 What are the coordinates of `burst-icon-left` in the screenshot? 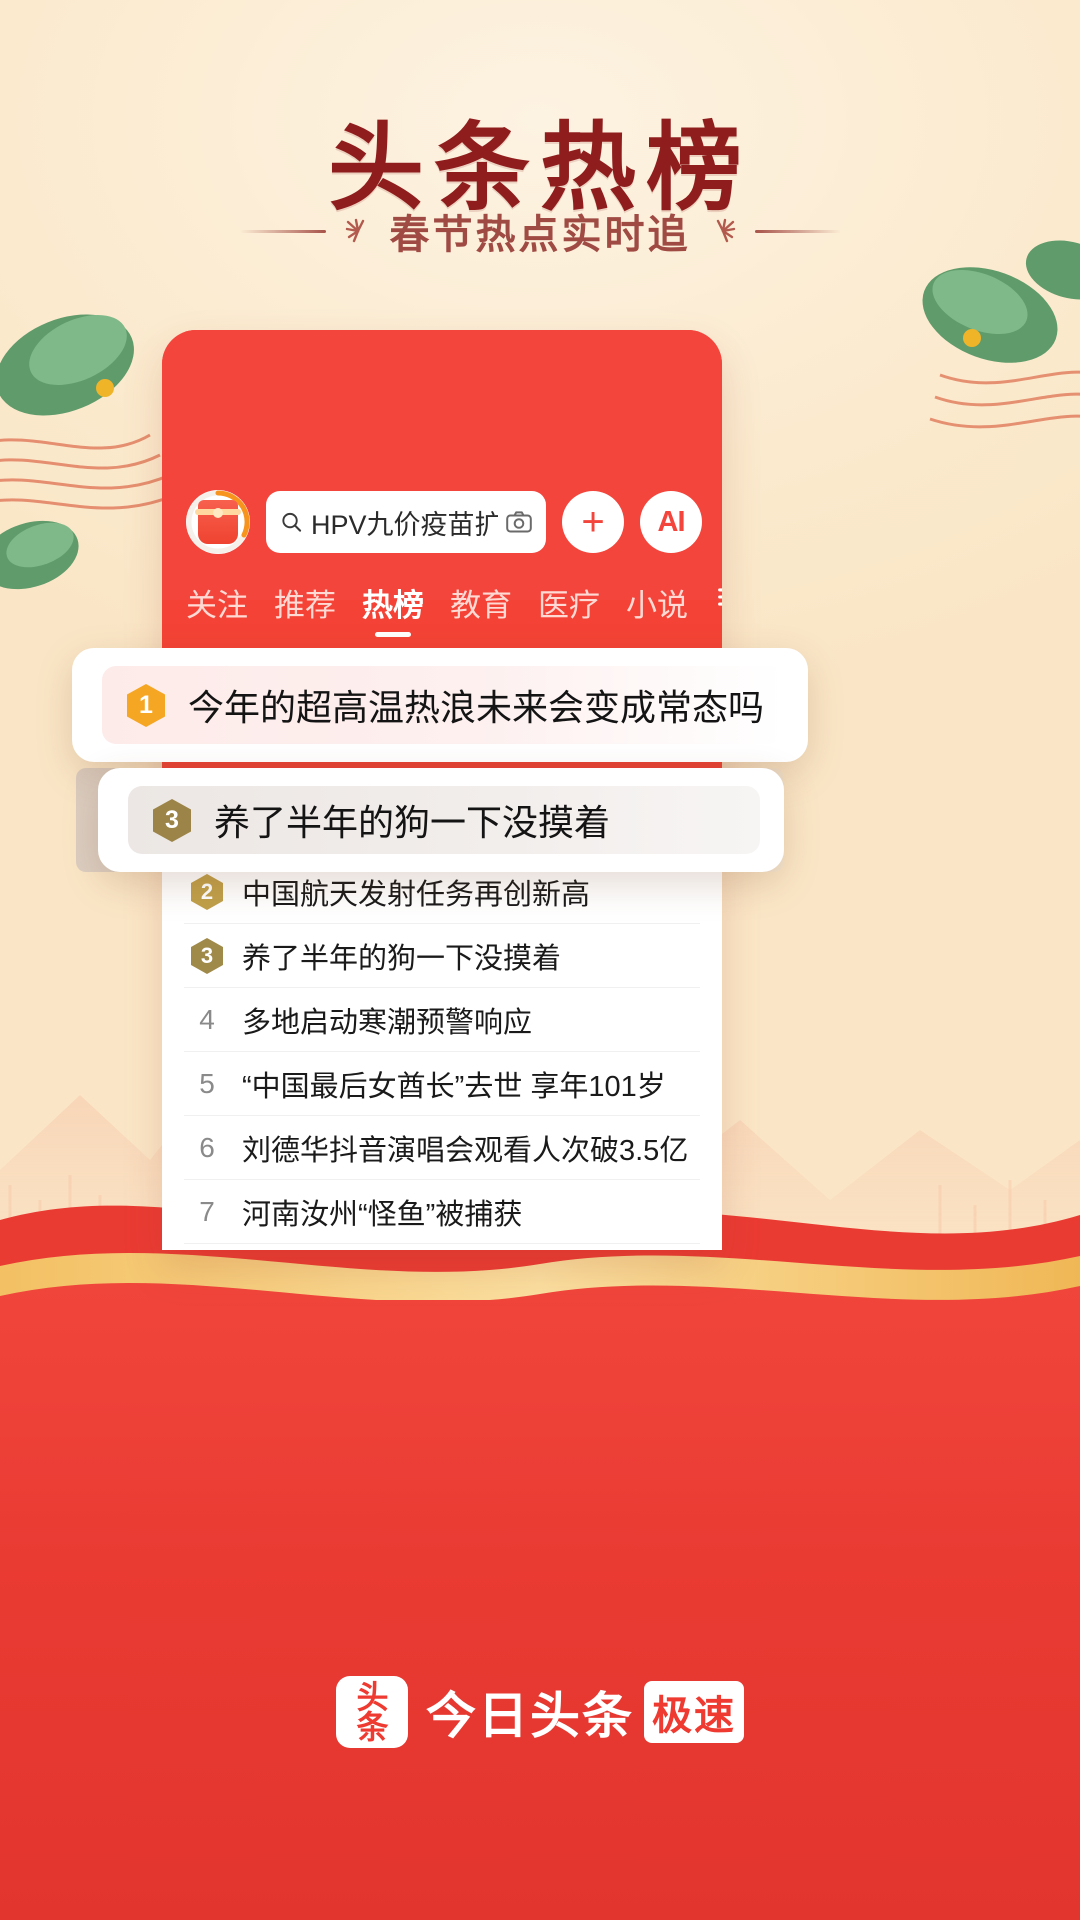 It's located at (354, 230).